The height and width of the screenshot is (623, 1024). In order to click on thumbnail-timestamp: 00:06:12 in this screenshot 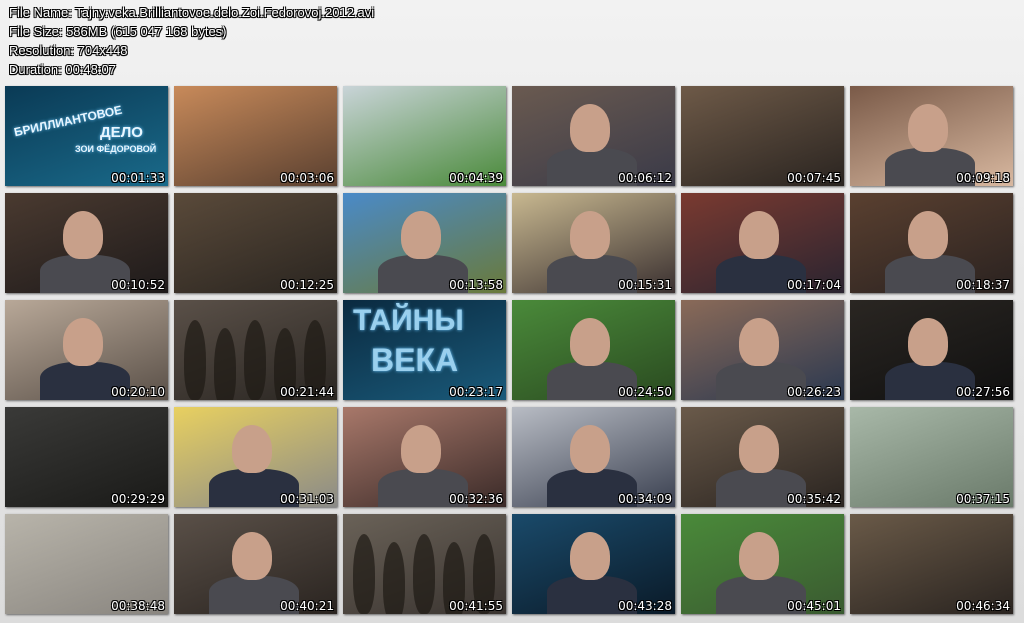, I will do `click(645, 178)`.